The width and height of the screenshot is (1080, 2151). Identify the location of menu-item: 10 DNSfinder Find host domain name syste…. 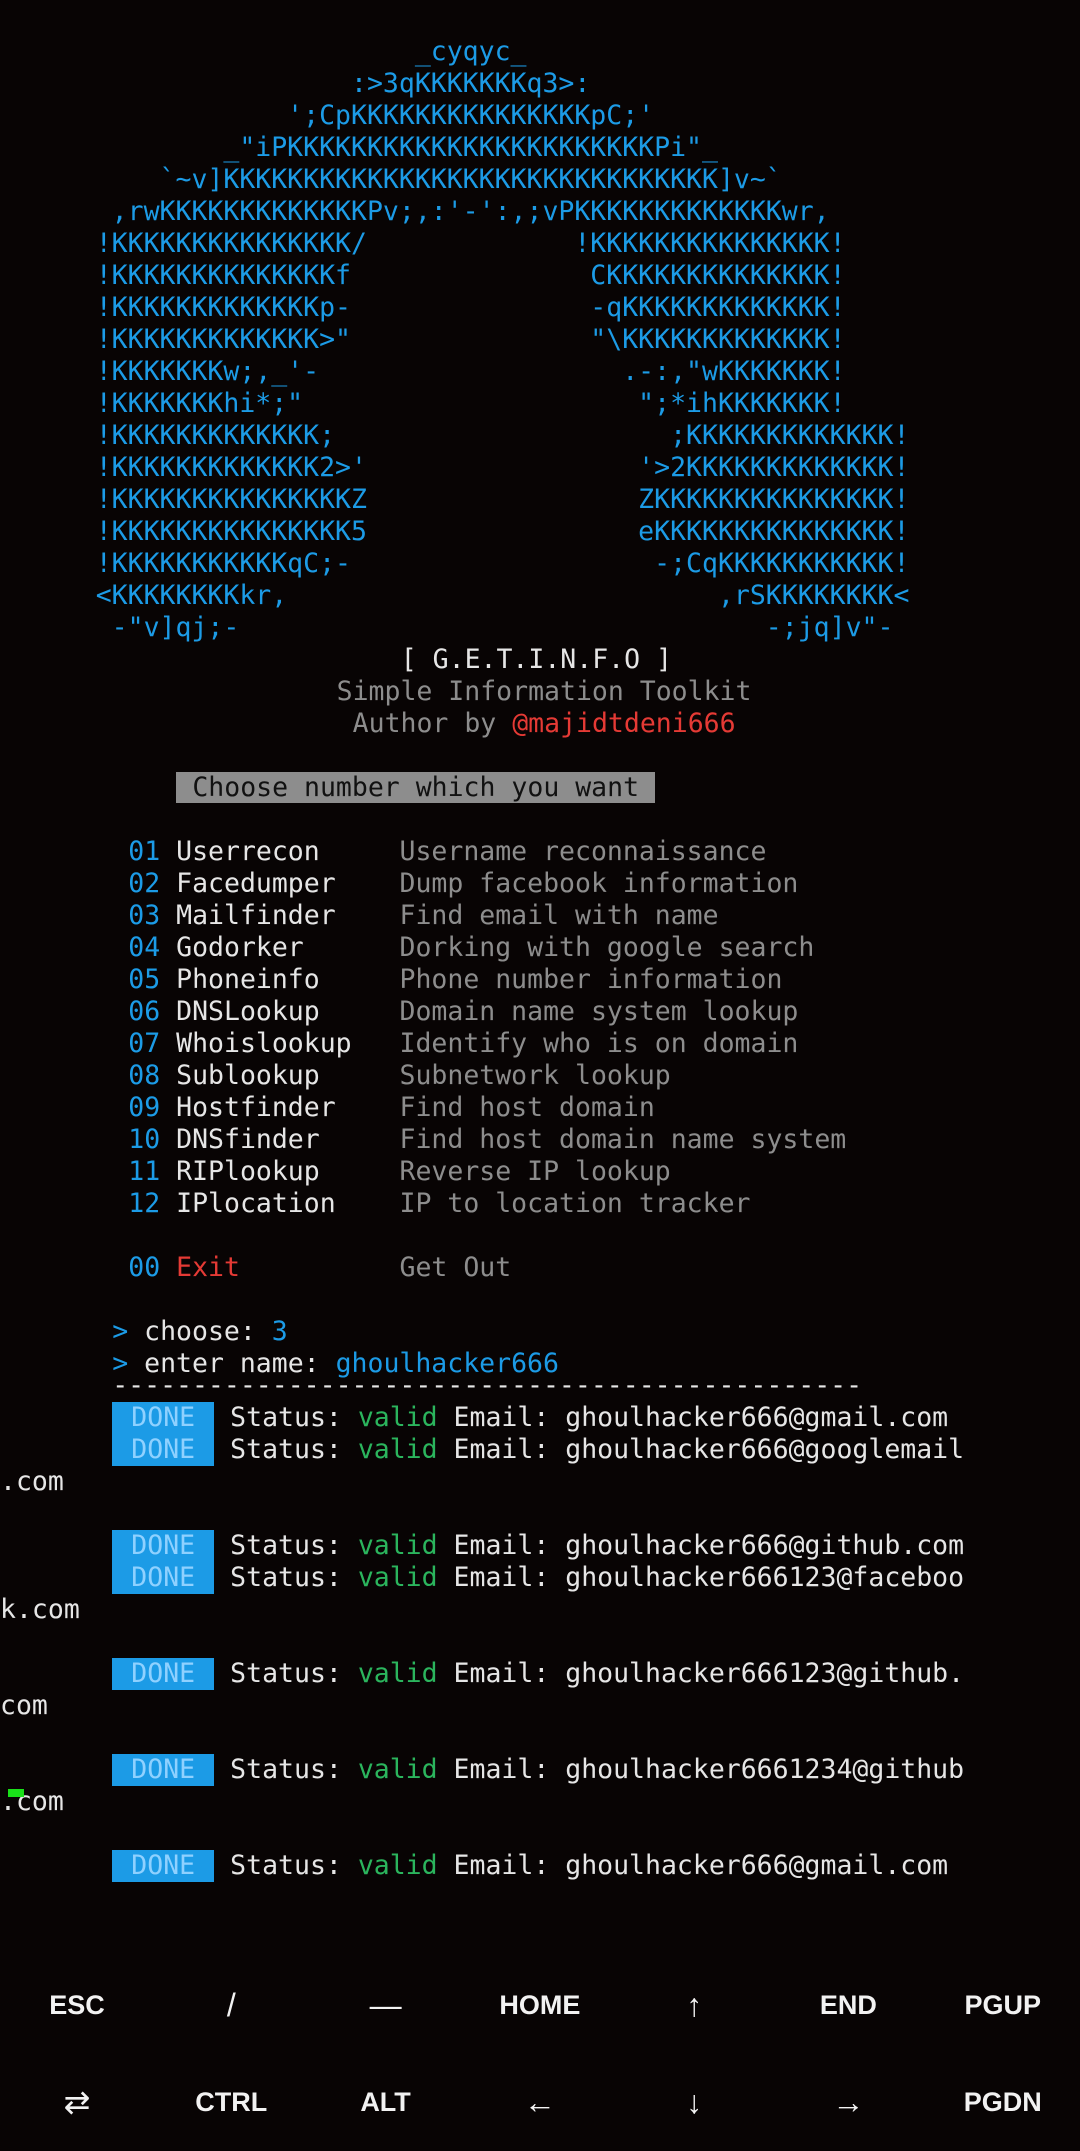
(487, 1140).